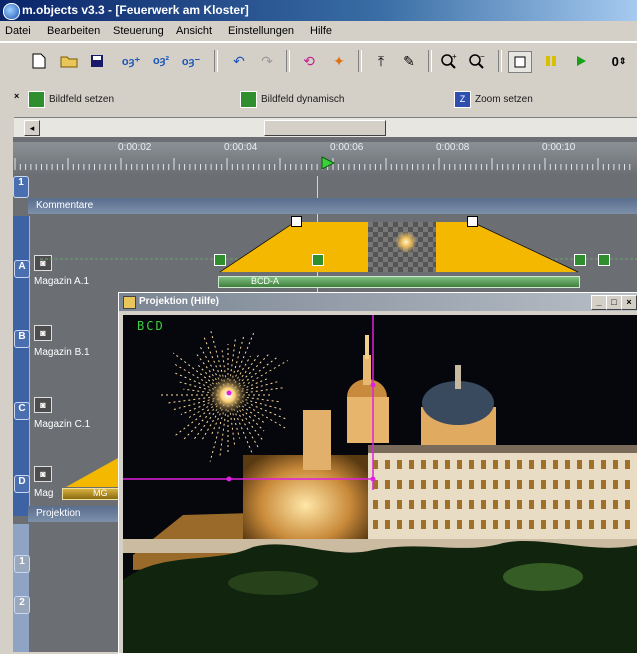  I want to click on track-number: 1, so click(22, 561).